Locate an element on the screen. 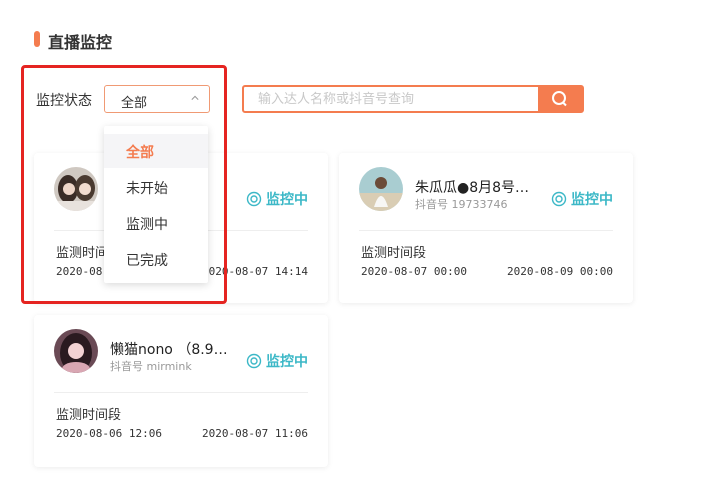  dropdown-option-not-started: 未开始 is located at coordinates (156, 187).